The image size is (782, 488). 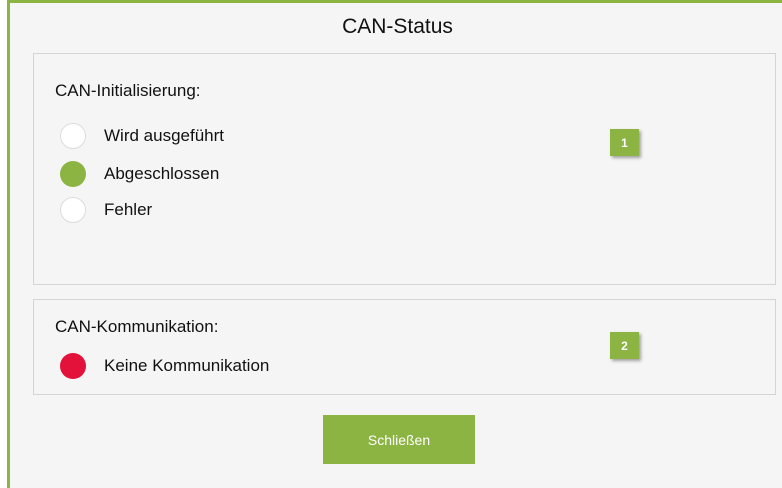 I want to click on init-status-completed: Abgeschlossen, so click(x=139, y=174).